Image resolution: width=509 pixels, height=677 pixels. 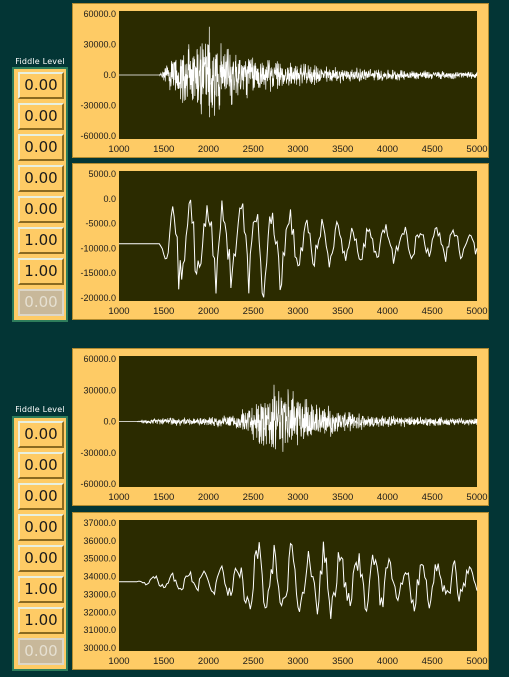 What do you see at coordinates (98, 298) in the screenshot?
I see `y-tick-label: -20000.0` at bounding box center [98, 298].